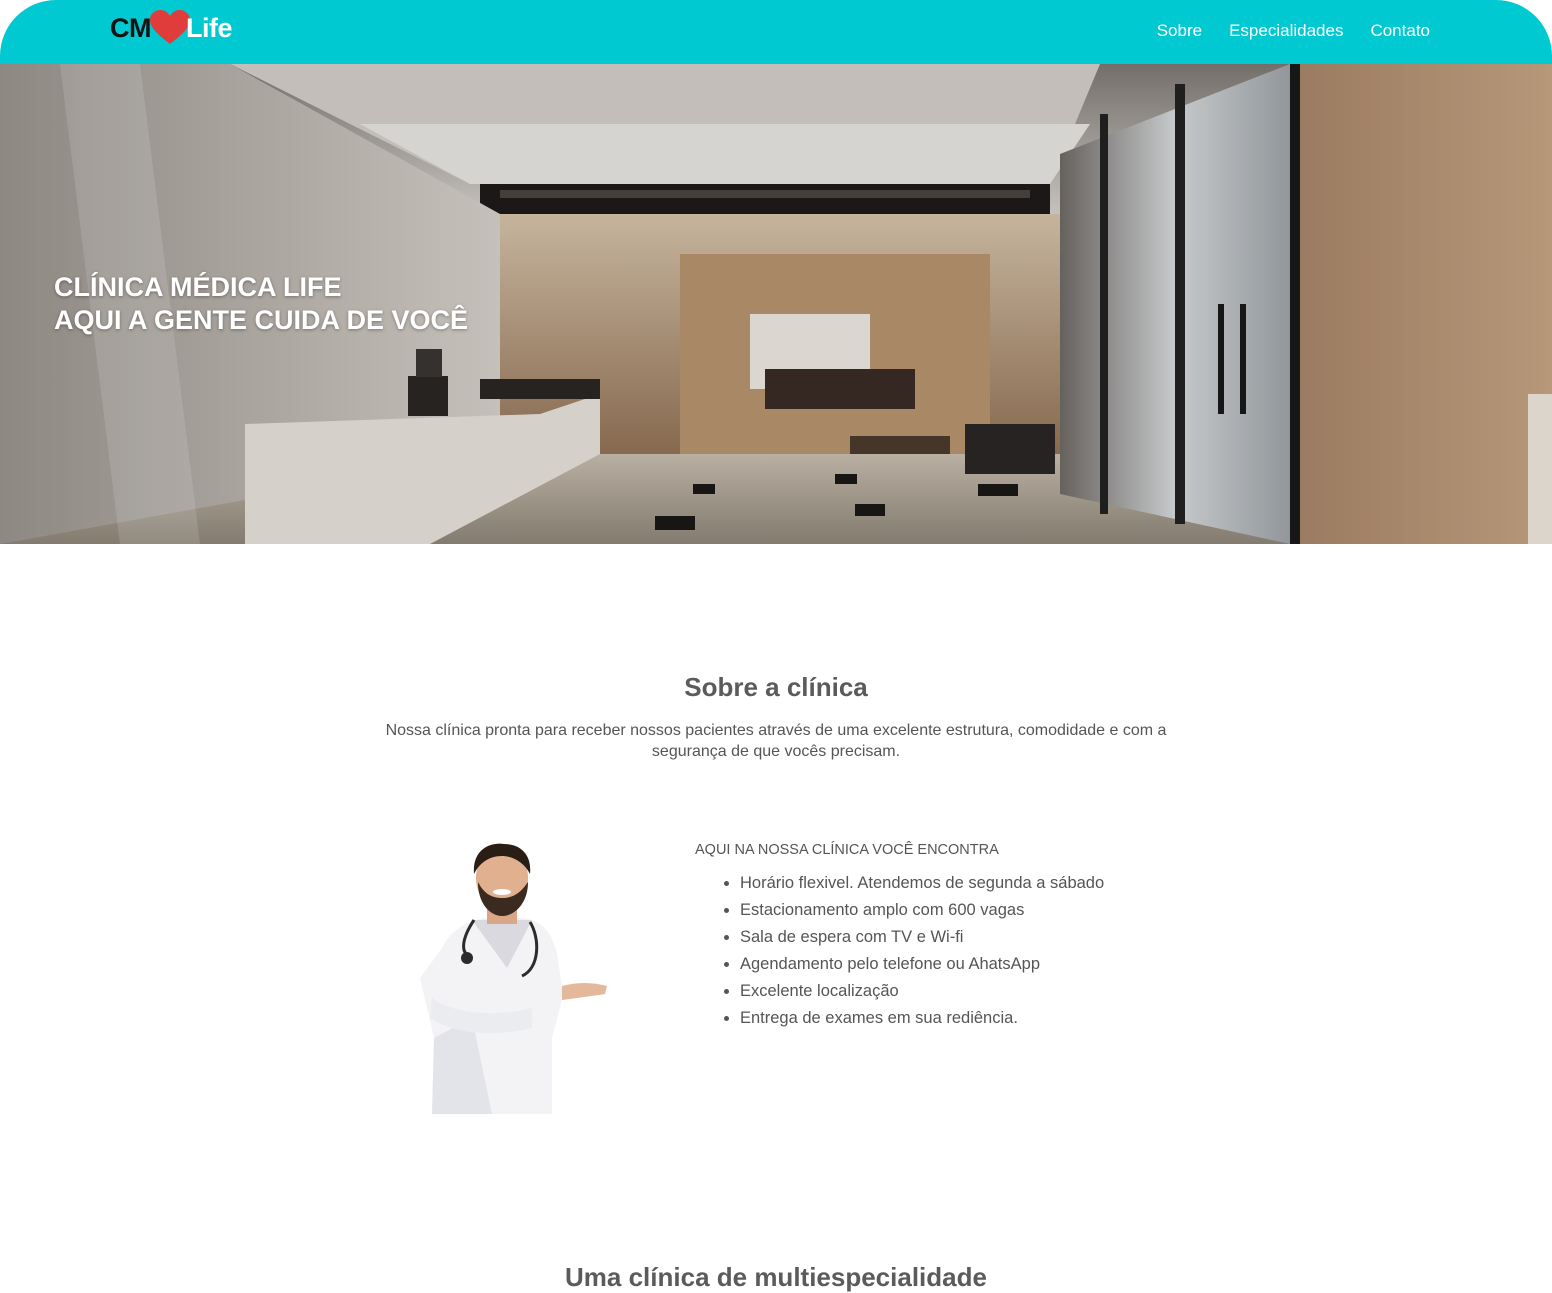  Describe the element at coordinates (1286, 31) in the screenshot. I see `nav-link-especialidades: Especialidades` at that location.